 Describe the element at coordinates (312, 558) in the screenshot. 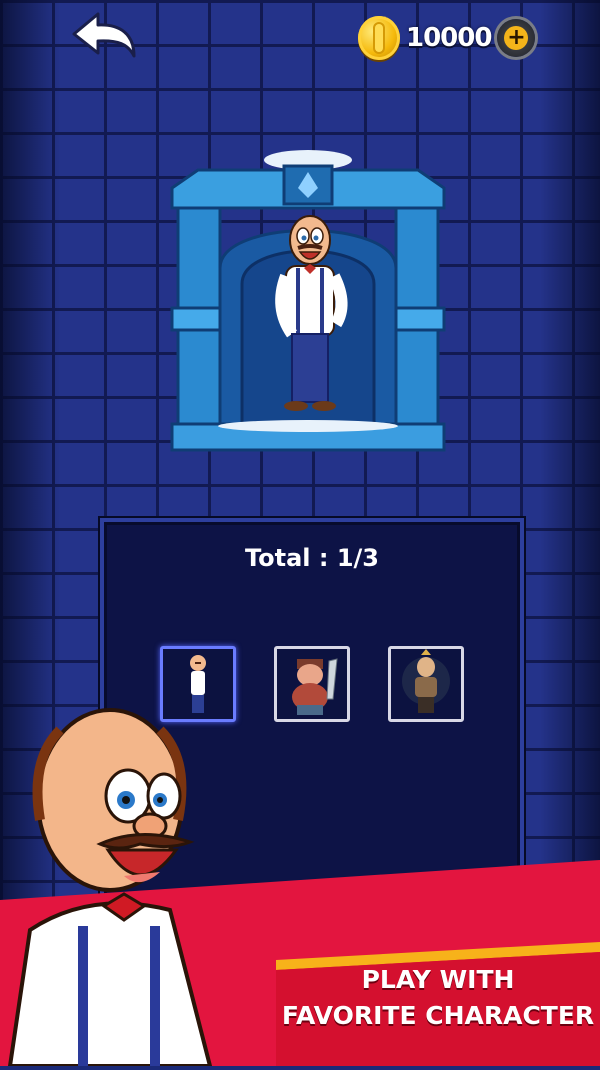

I see `total-count-label: Total : 1/3` at that location.